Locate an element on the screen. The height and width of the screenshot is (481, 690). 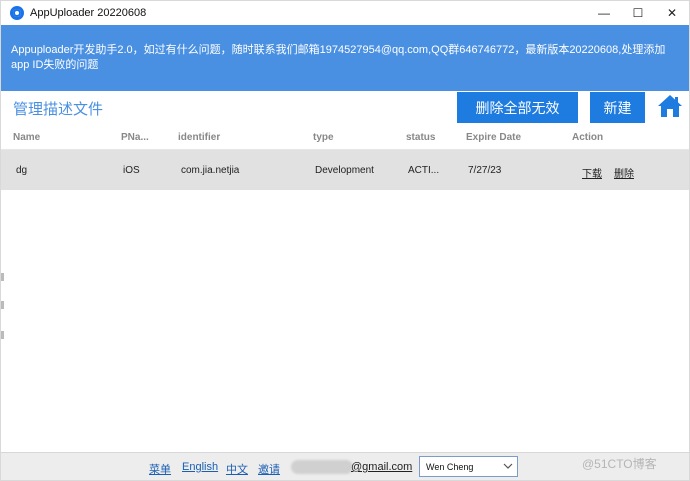
download-link: 下载 is located at coordinates (592, 172).